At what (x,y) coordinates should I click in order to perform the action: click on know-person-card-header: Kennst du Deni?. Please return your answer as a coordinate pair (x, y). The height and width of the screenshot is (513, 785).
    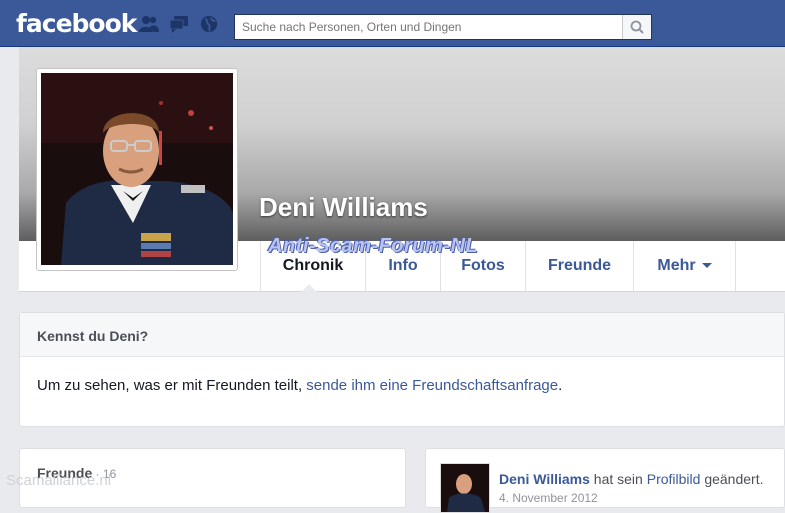
    Looking at the image, I should click on (402, 335).